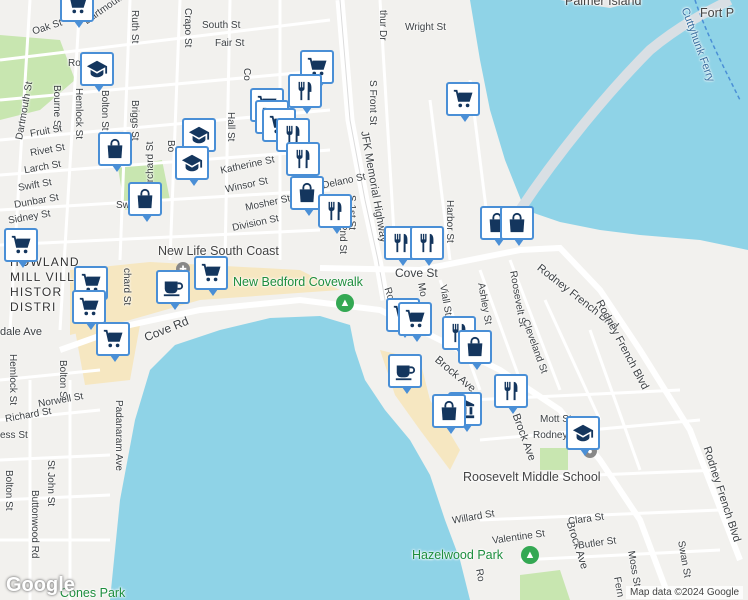 This screenshot has width=748, height=600. What do you see at coordinates (134, 27) in the screenshot?
I see `street-ruth-st: Ruth St` at bounding box center [134, 27].